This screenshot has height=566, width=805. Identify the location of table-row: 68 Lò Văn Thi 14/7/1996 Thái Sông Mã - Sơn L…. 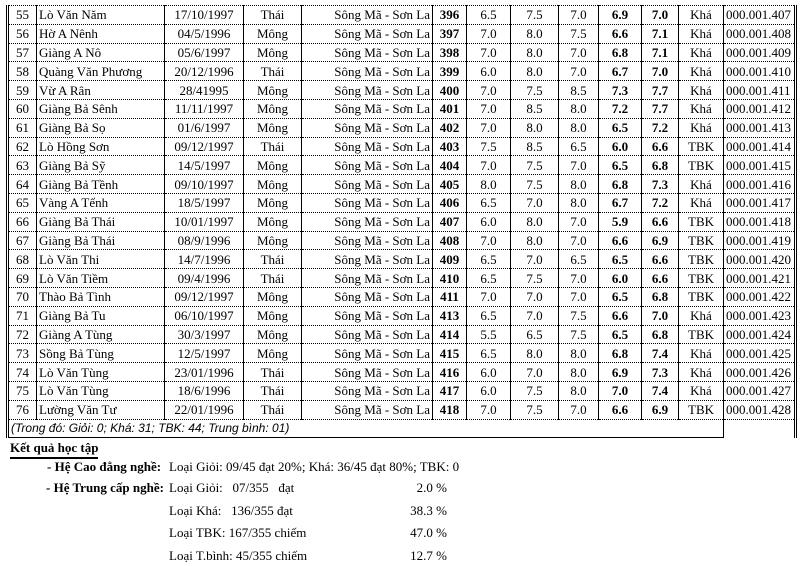
(401, 259).